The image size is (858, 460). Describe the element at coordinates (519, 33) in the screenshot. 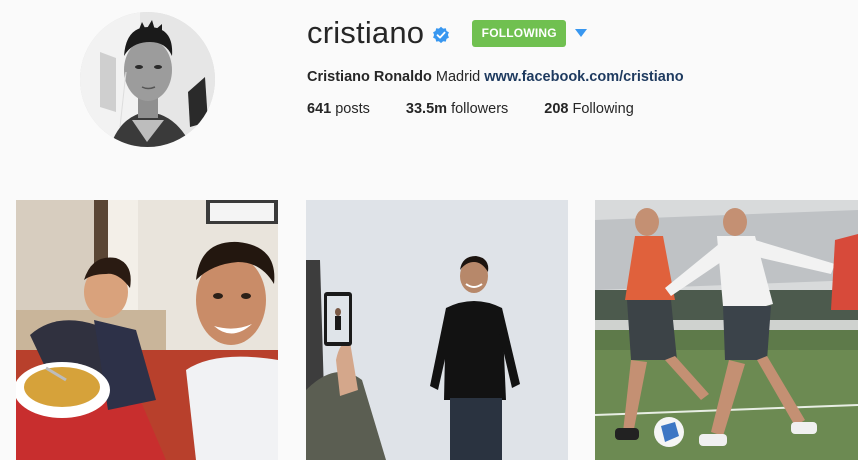

I see `following-button: FOLLOWING` at that location.